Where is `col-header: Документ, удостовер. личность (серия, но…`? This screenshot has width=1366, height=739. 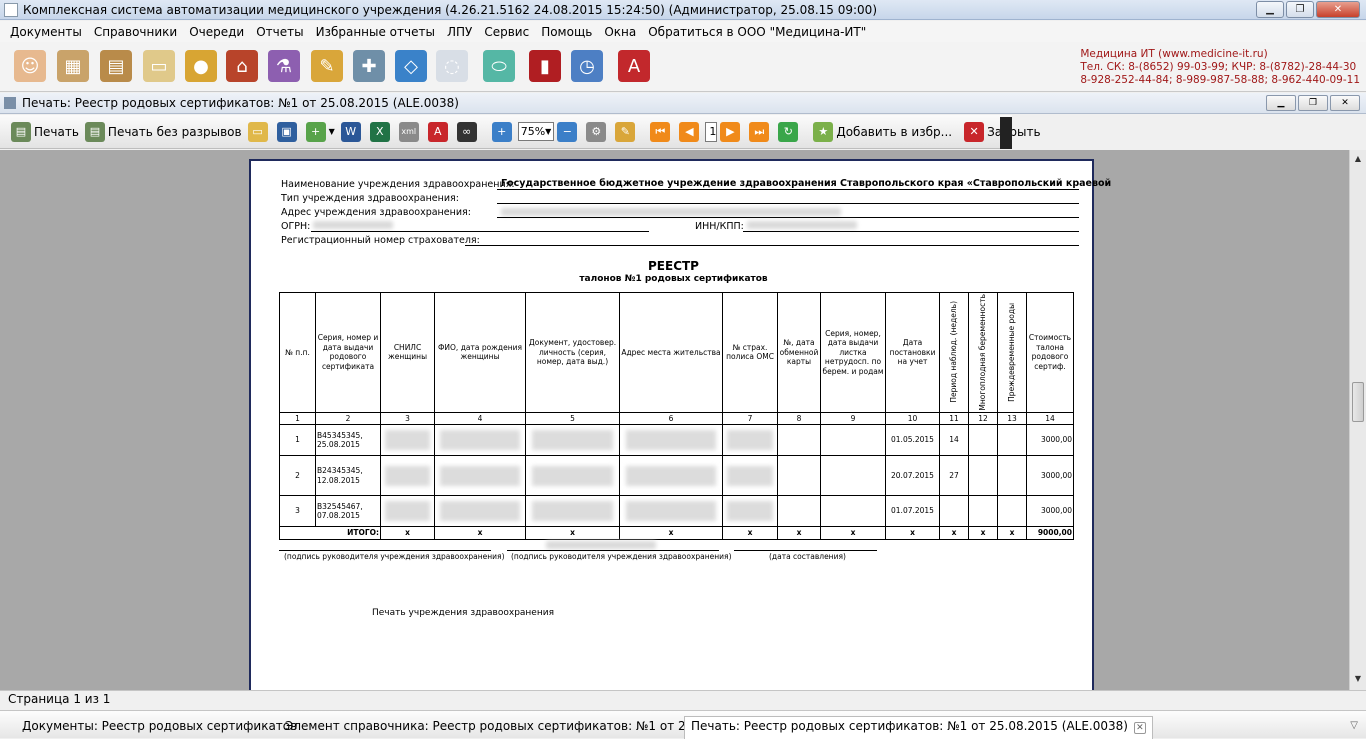 col-header: Документ, удостовер. личность (серия, но… is located at coordinates (572, 352).